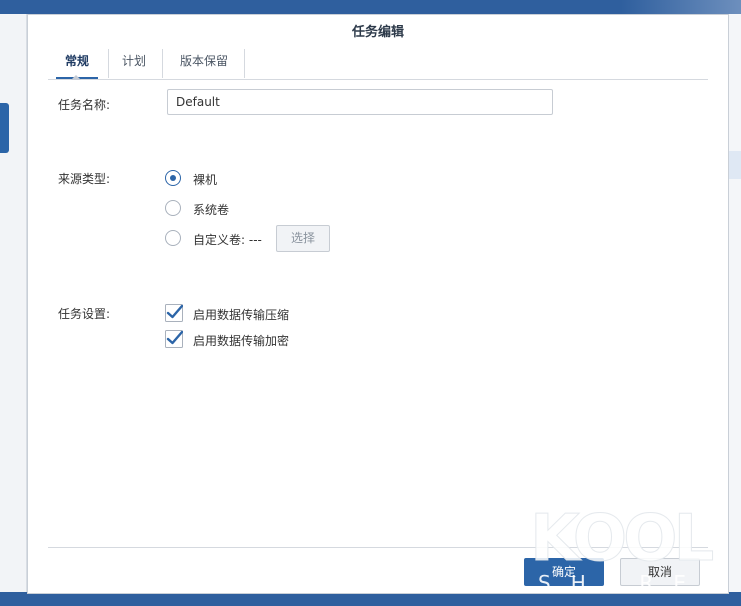 The width and height of the screenshot is (741, 606). I want to click on desktop-taskbar, so click(370, 599).